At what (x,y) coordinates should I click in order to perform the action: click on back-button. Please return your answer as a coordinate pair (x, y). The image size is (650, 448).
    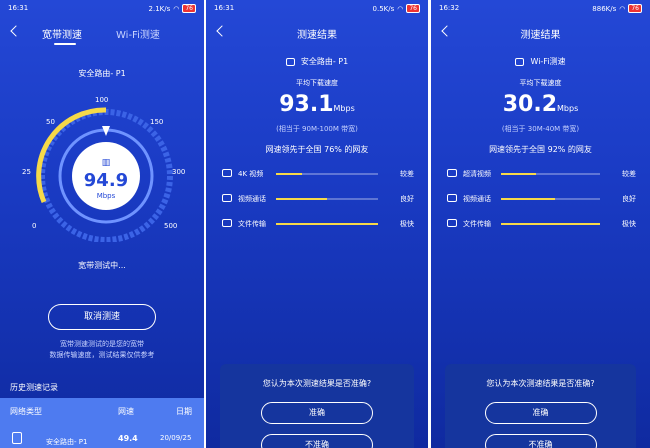
    Looking at the image, I should click on (16, 31).